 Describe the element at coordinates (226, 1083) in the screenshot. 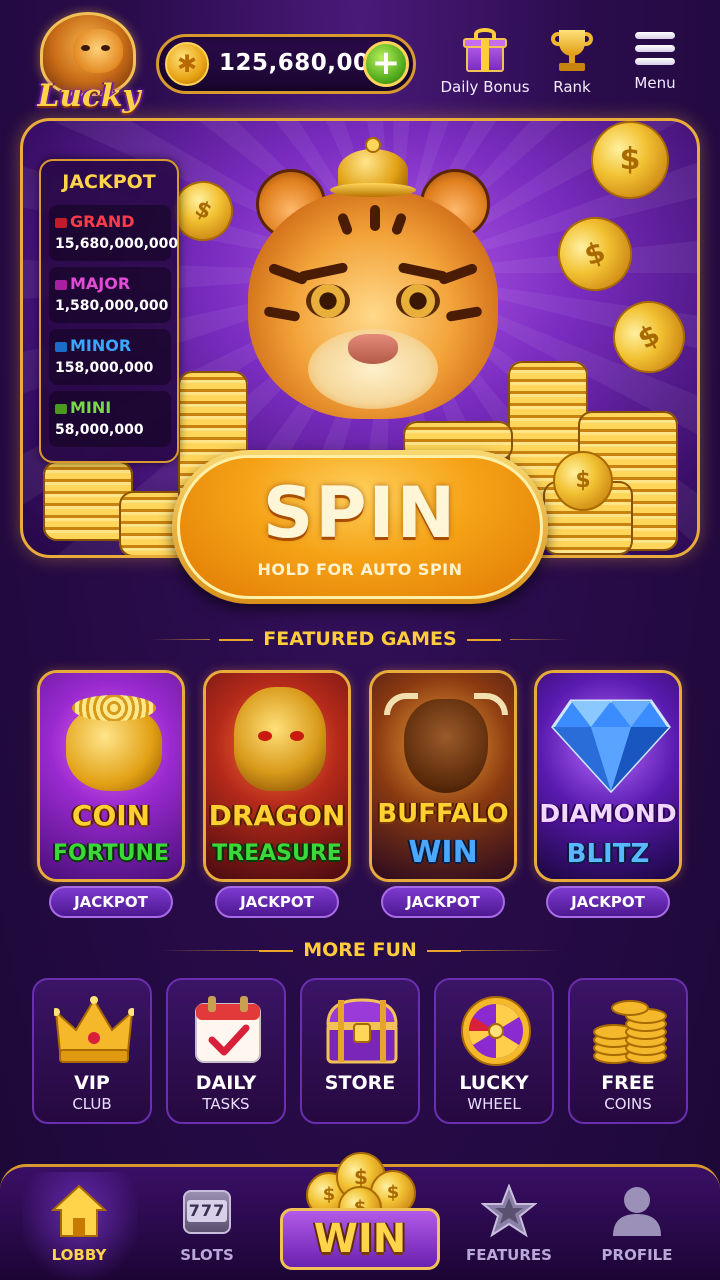

I see `daily-label: DAILY` at that location.